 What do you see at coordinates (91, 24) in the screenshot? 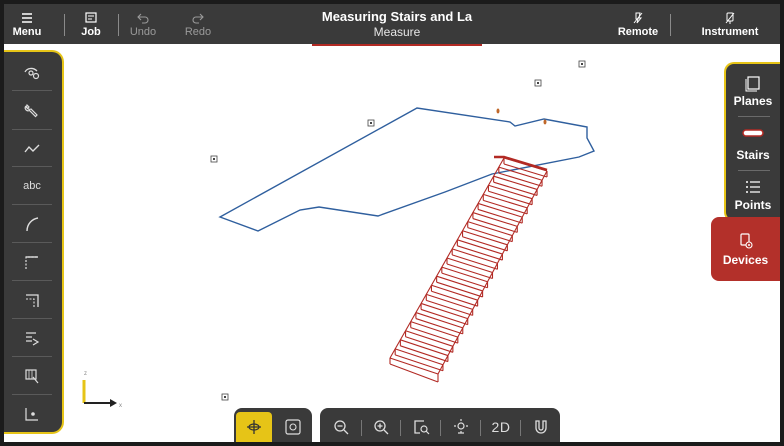
I see `job-button: Job` at bounding box center [91, 24].